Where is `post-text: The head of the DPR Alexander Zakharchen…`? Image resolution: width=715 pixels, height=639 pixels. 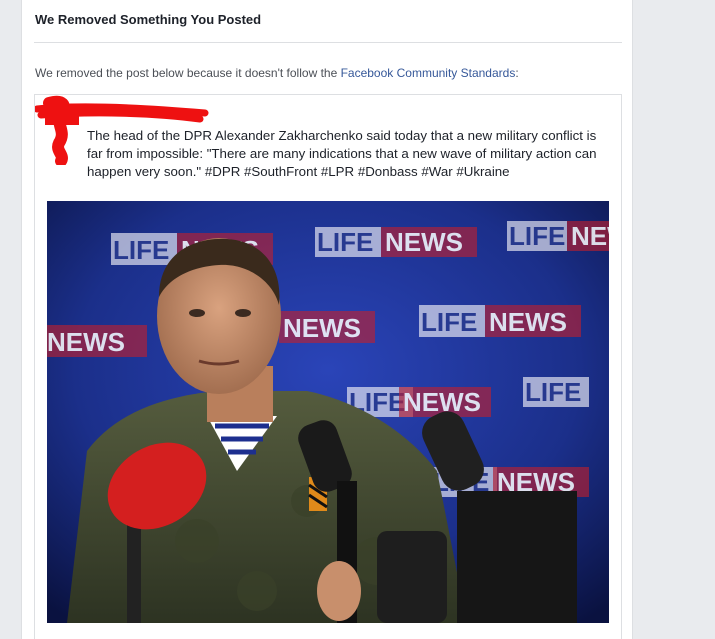 post-text: The head of the DPR Alexander Zakharchen… is located at coordinates (342, 153).